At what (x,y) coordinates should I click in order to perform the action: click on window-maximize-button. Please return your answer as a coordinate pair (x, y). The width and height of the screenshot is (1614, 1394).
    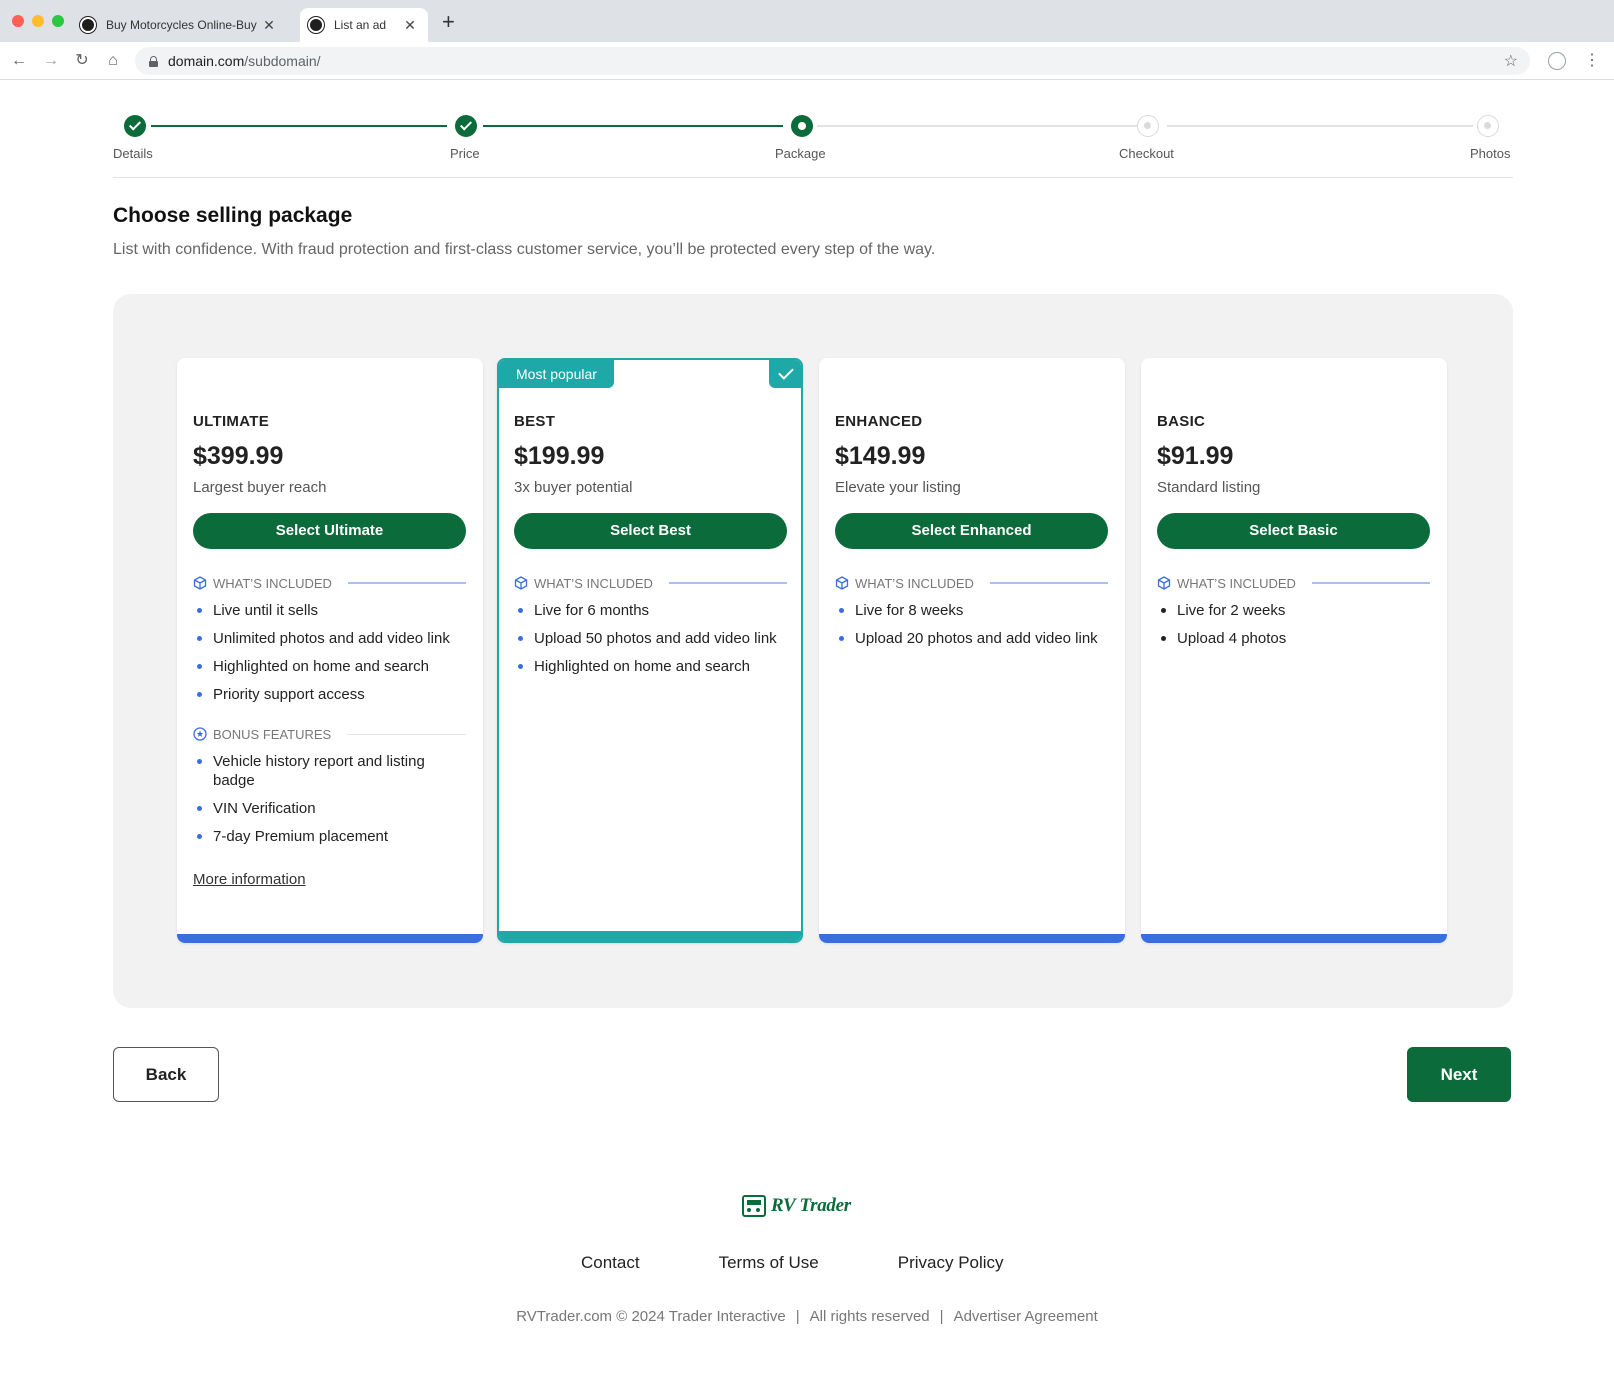
    Looking at the image, I should click on (58, 21).